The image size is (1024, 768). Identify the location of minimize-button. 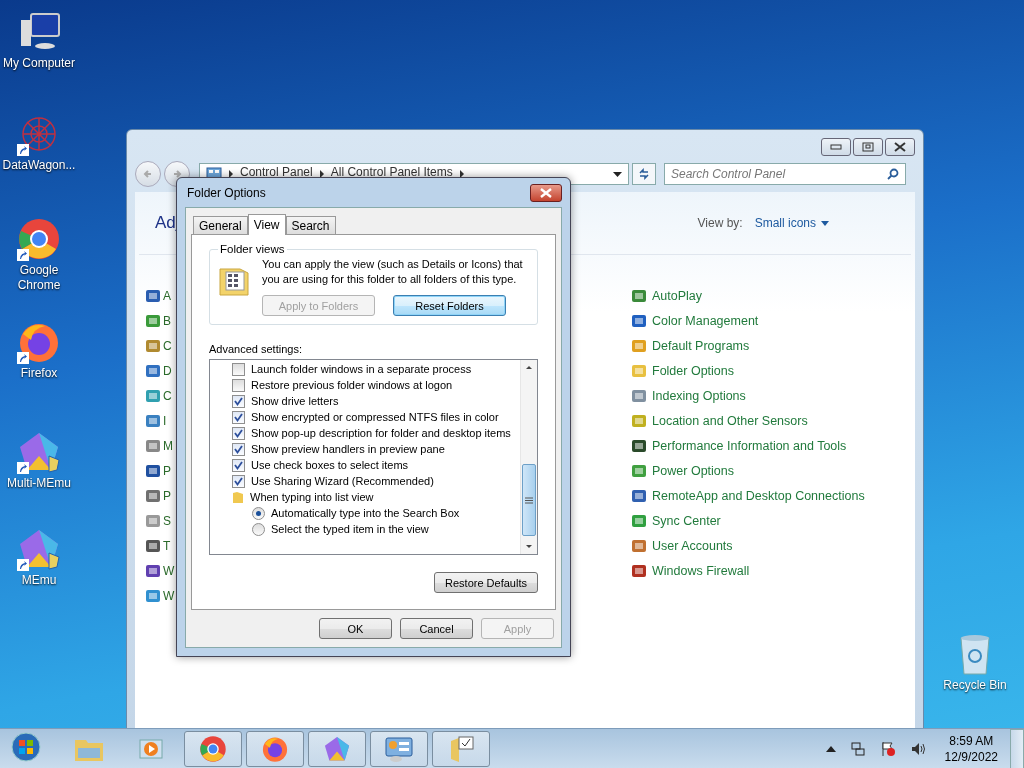
(836, 147).